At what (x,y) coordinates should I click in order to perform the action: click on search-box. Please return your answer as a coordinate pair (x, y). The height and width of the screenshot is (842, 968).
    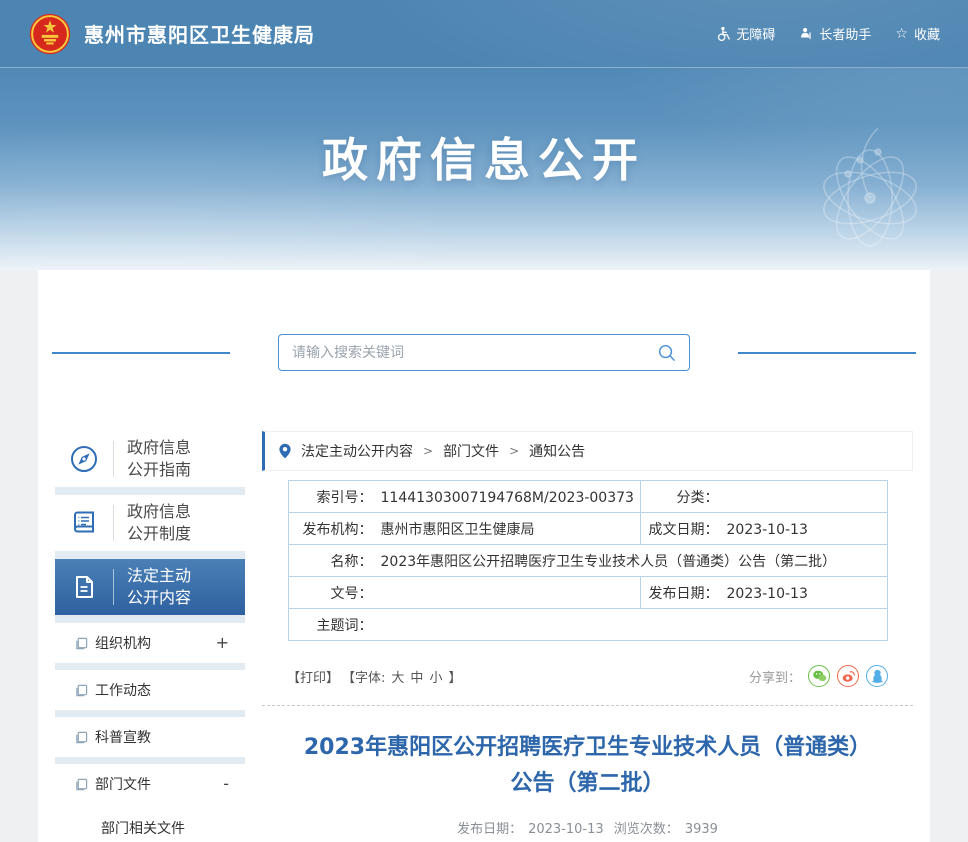
    Looking at the image, I should click on (484, 352).